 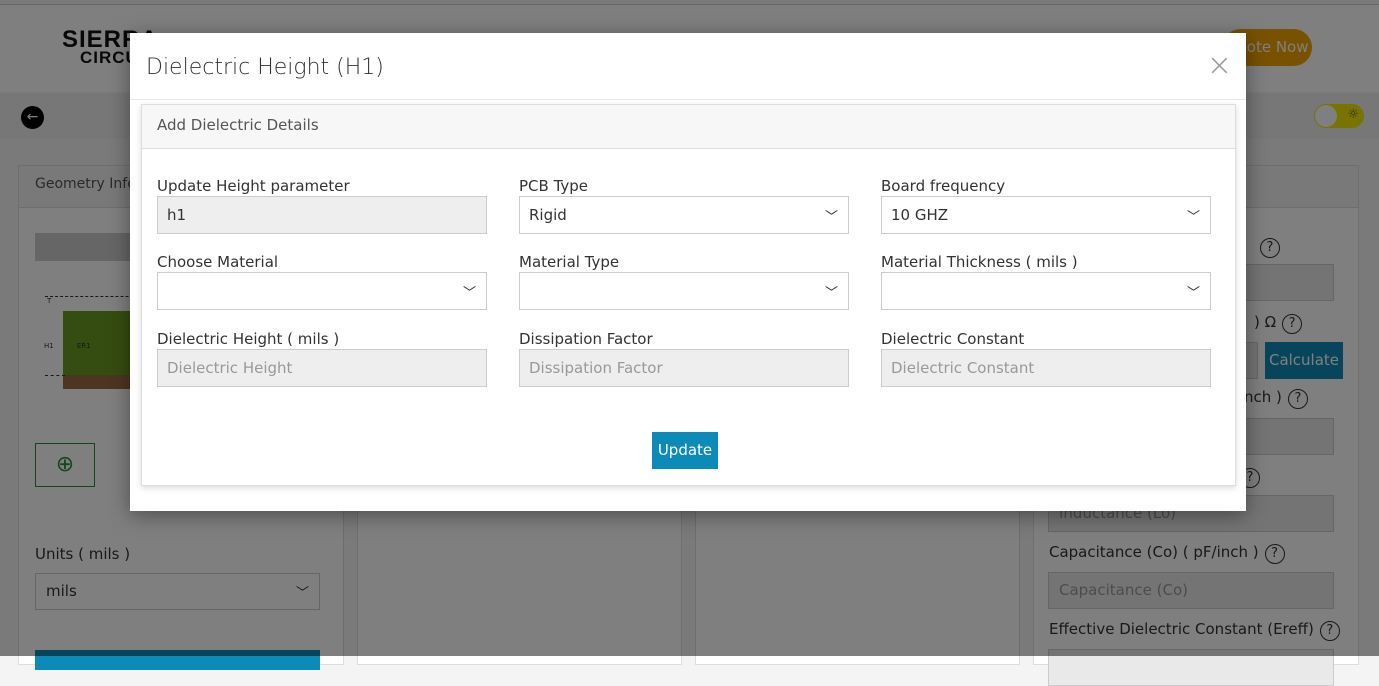 I want to click on material-thickness-mils-label: Material Thickness ( mils ), so click(x=979, y=262).